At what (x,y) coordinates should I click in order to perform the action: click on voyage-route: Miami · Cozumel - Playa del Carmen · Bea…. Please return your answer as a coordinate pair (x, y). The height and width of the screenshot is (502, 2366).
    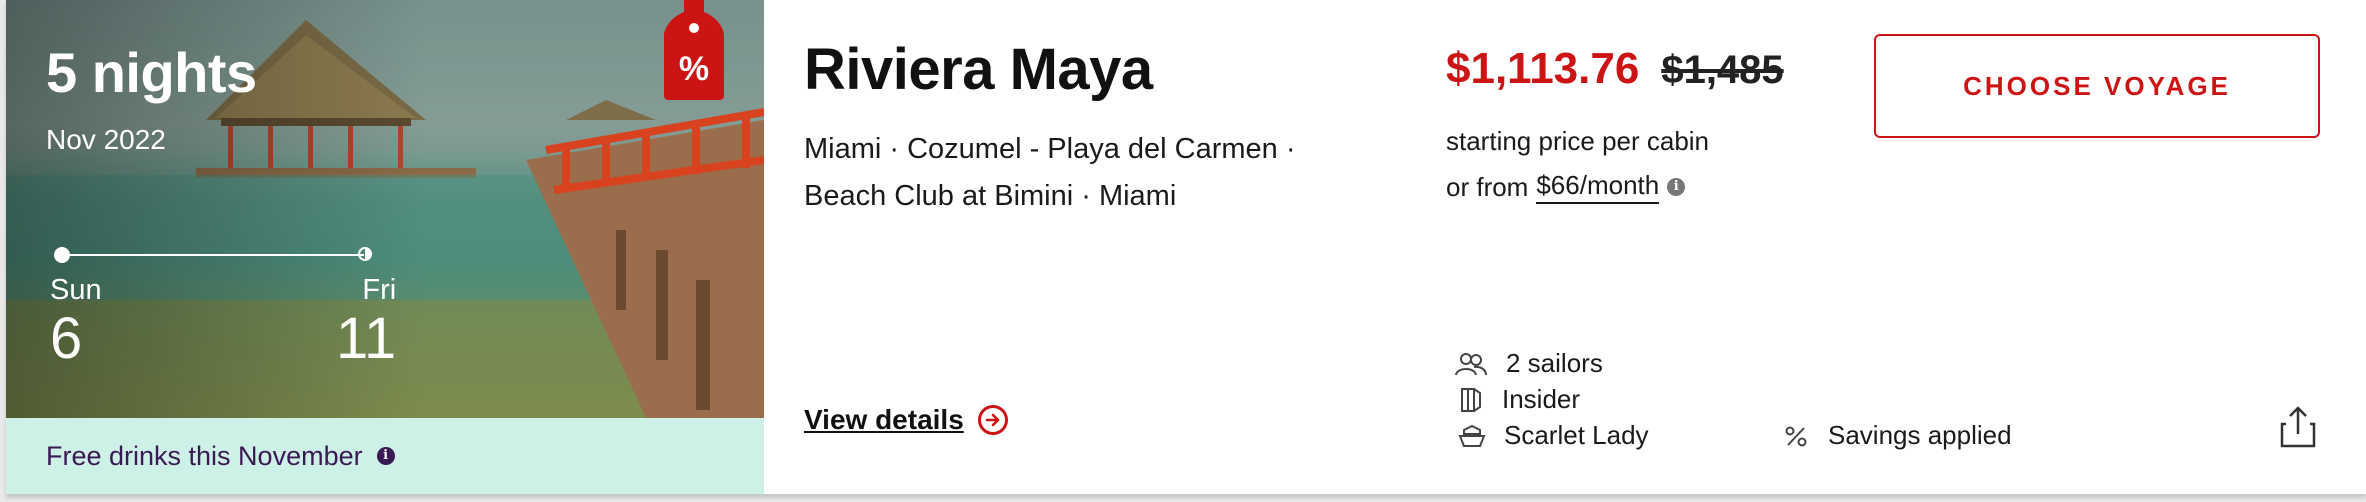
    Looking at the image, I should click on (1050, 172).